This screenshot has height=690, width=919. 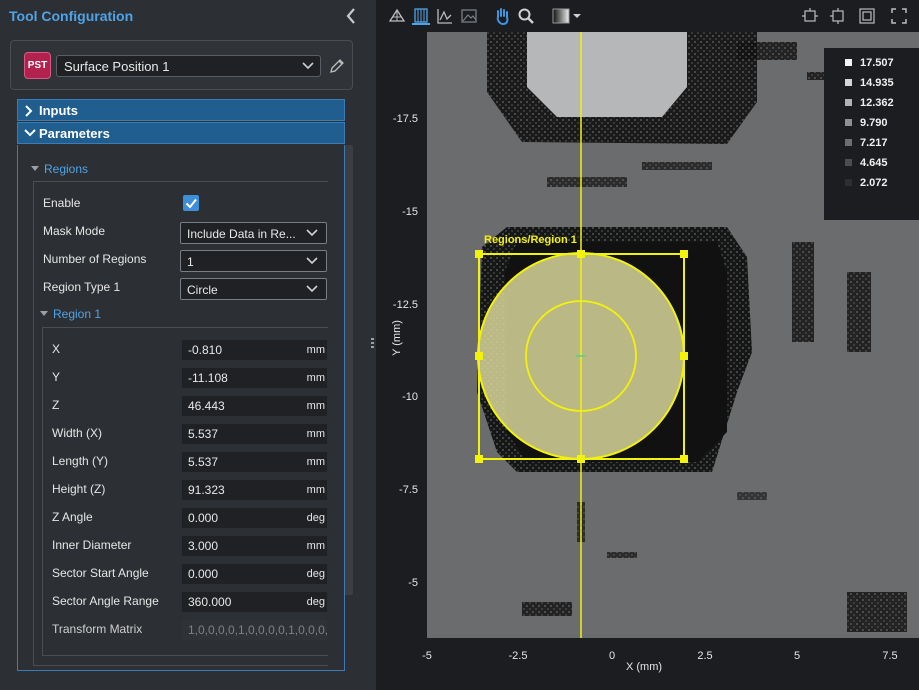 I want to click on fullscreen-button, so click(x=899, y=16).